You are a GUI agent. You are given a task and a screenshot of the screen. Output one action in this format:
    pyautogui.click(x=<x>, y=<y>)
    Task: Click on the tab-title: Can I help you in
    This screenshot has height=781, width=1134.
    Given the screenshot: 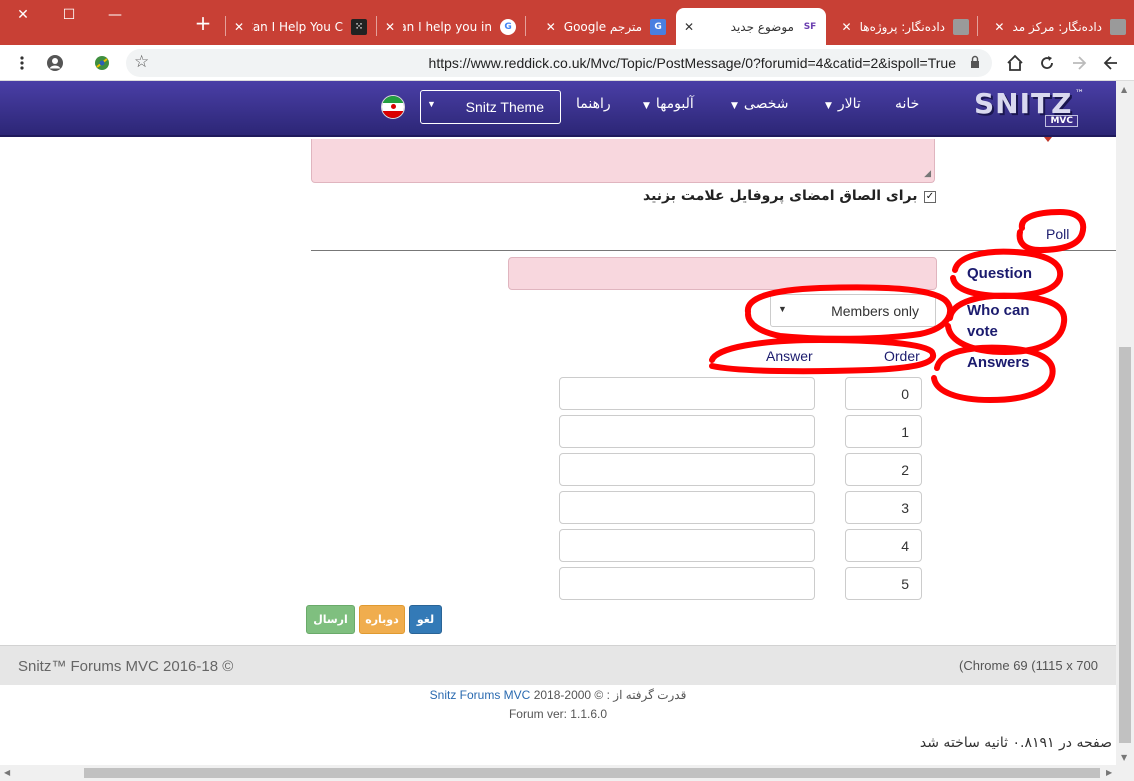 What is the action you would take?
    pyautogui.click(x=447, y=26)
    